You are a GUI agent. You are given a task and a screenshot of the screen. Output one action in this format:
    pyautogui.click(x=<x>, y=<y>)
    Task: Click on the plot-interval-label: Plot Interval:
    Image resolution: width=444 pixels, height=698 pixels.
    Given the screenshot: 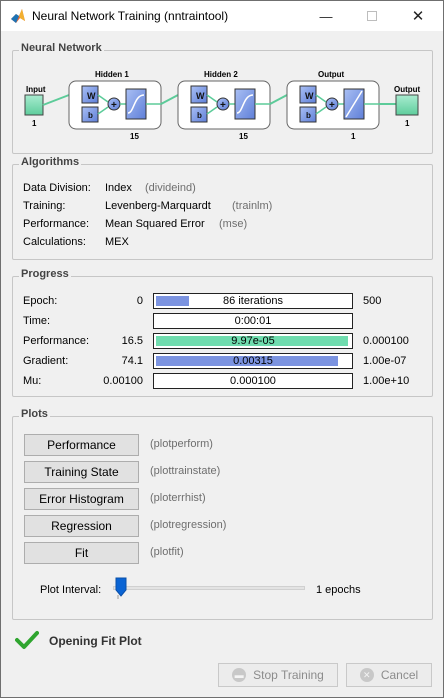 What is the action you would take?
    pyautogui.click(x=71, y=590)
    